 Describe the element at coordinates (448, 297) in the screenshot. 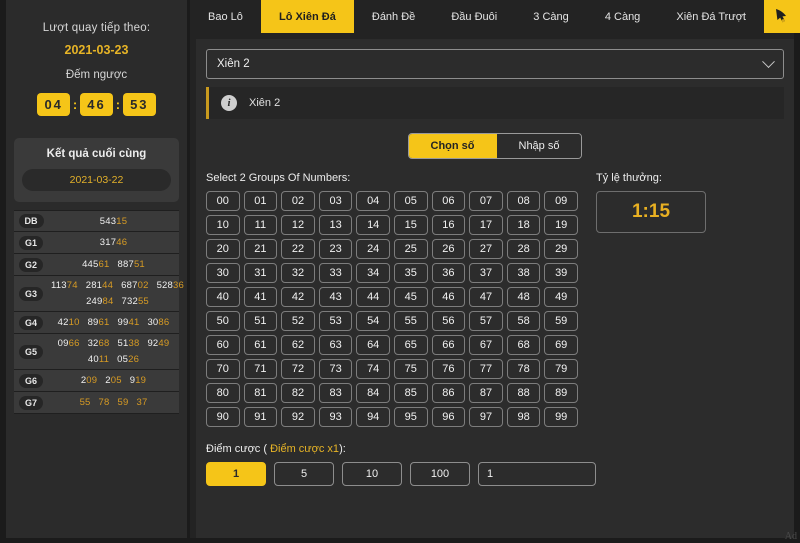

I see `number-cell: 46` at that location.